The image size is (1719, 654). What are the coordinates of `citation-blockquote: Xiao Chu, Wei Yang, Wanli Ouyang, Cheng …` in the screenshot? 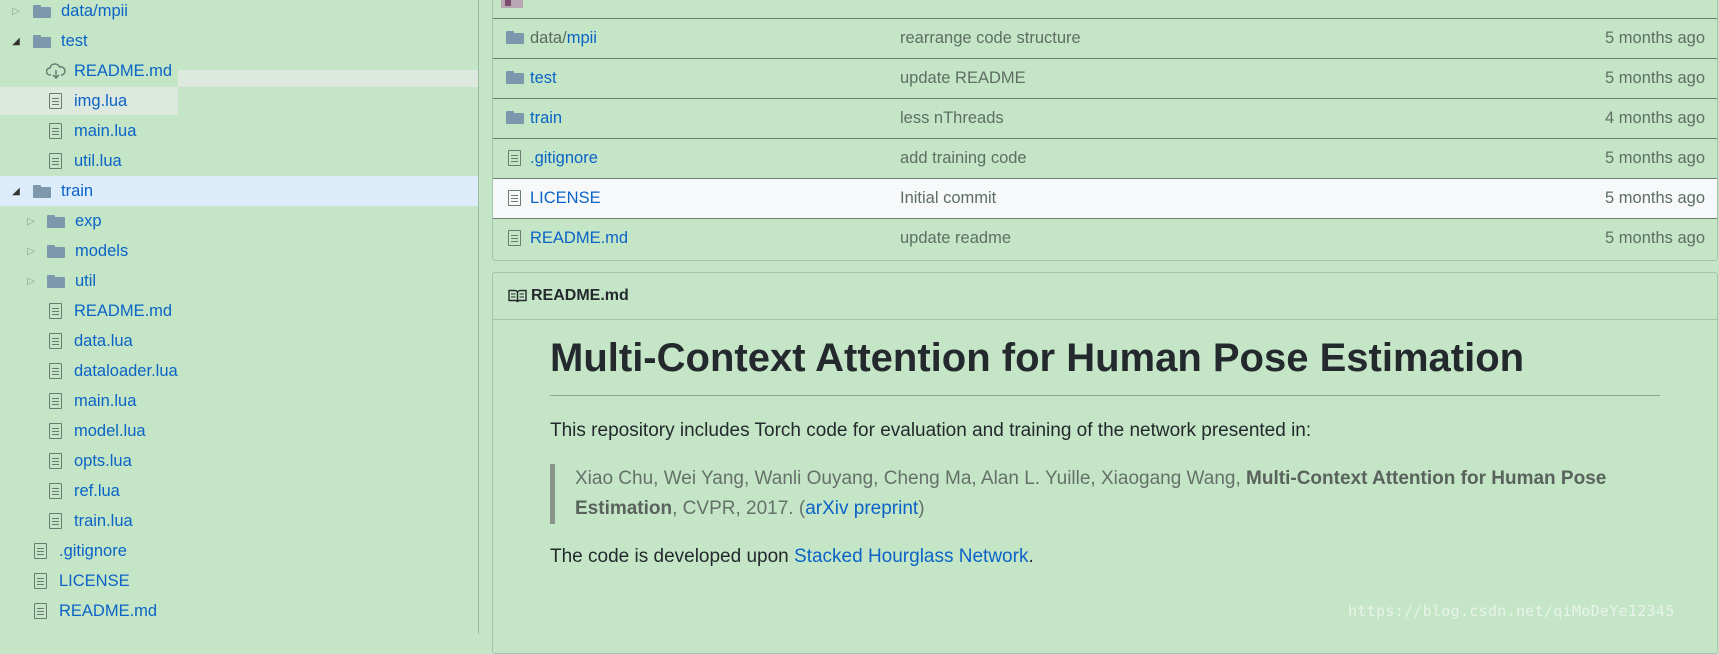 It's located at (1105, 494).